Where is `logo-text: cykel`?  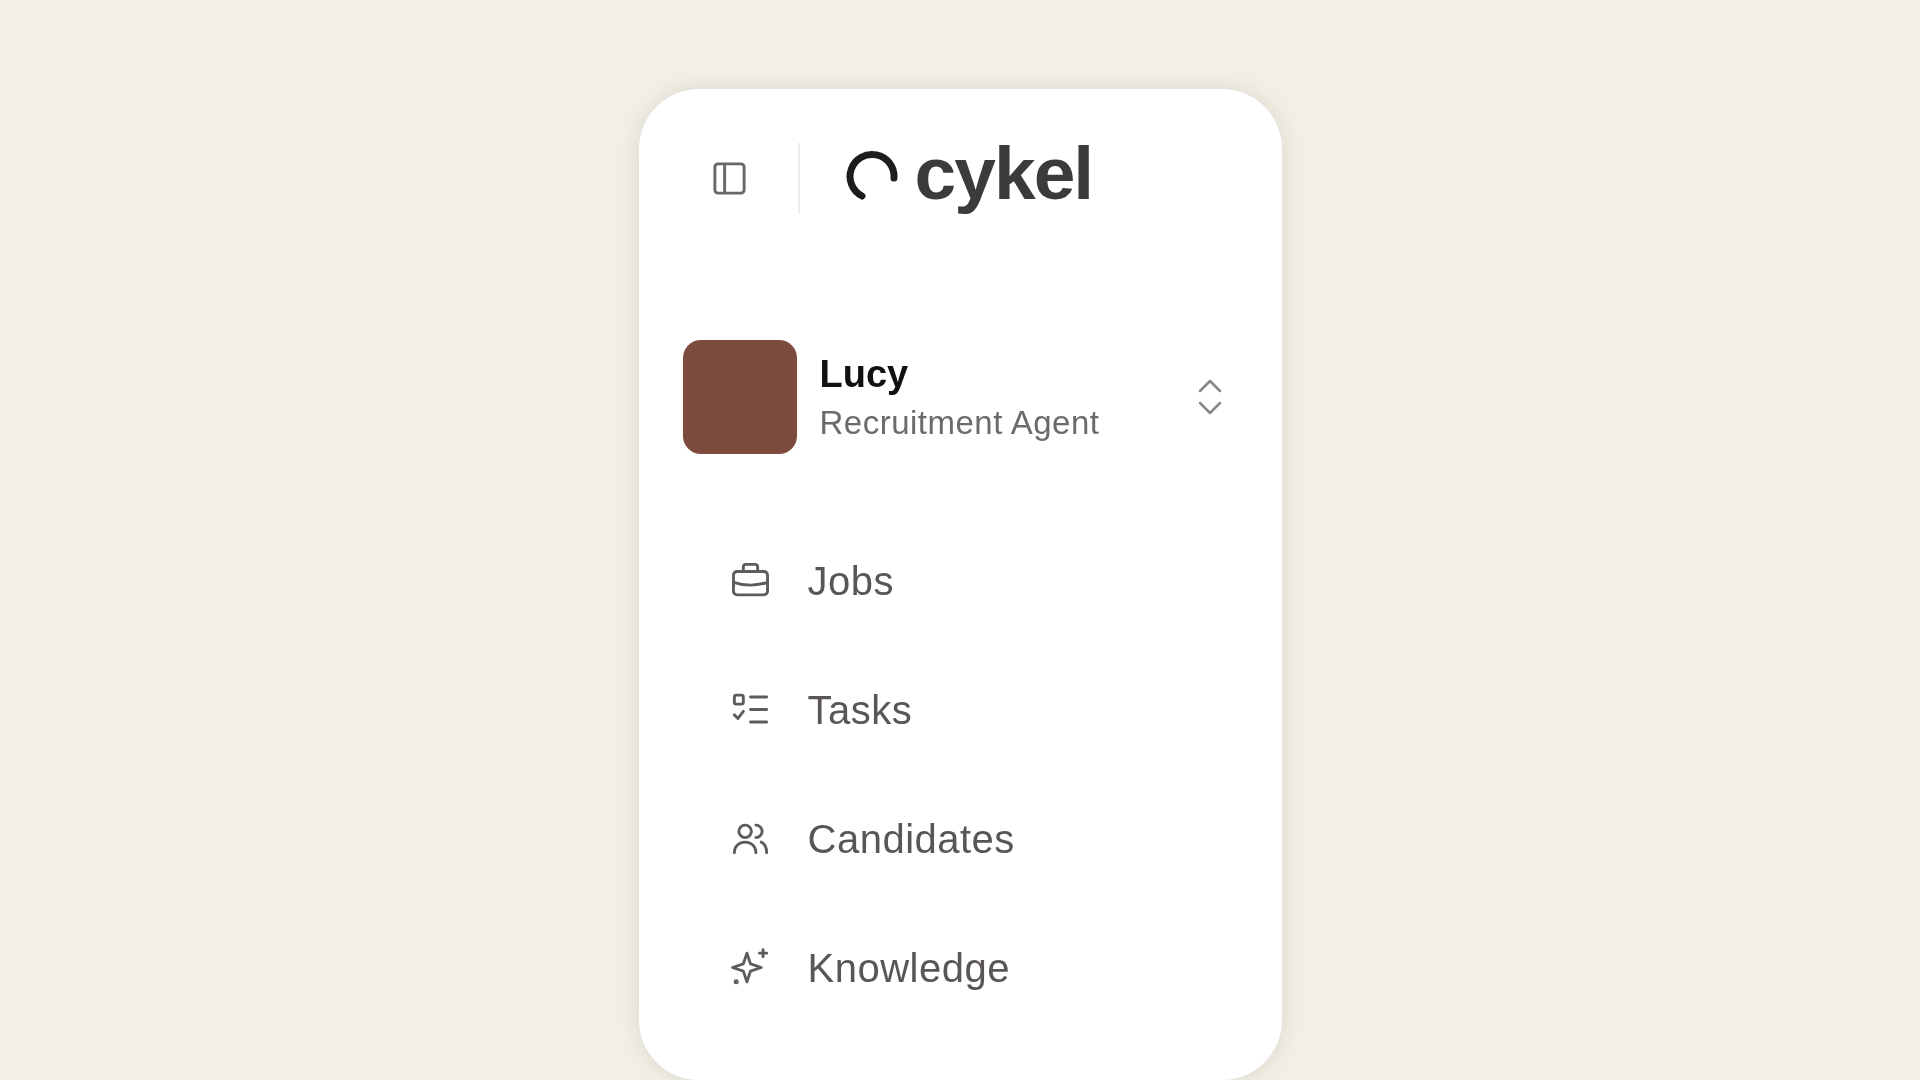
logo-text: cykel is located at coordinates (1003, 176).